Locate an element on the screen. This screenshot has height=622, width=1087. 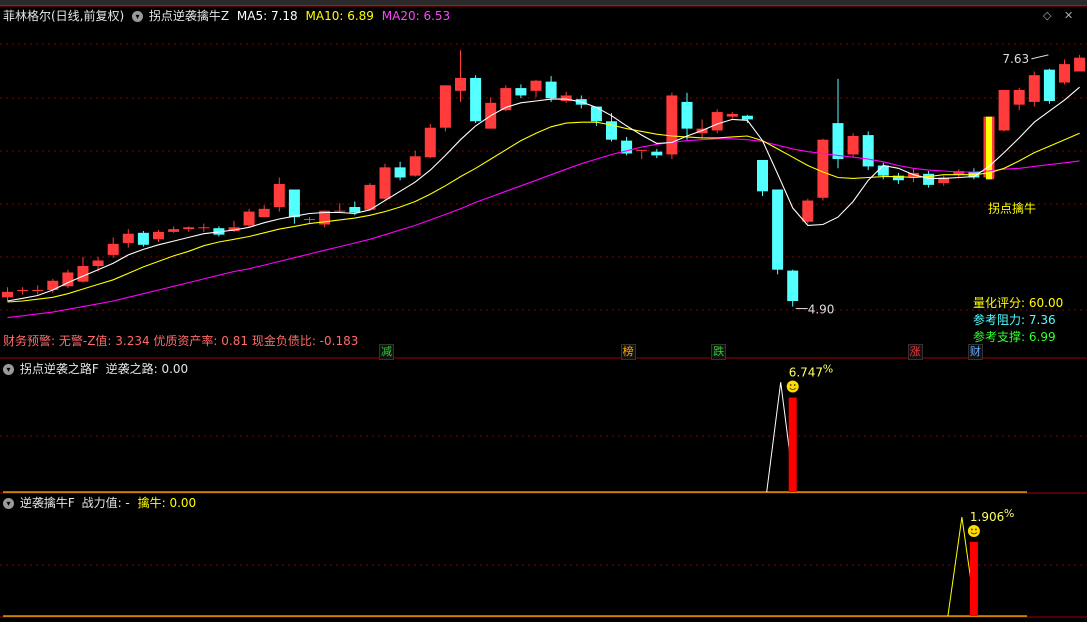
sub1-smiley-eye is located at coordinates (790, 385).